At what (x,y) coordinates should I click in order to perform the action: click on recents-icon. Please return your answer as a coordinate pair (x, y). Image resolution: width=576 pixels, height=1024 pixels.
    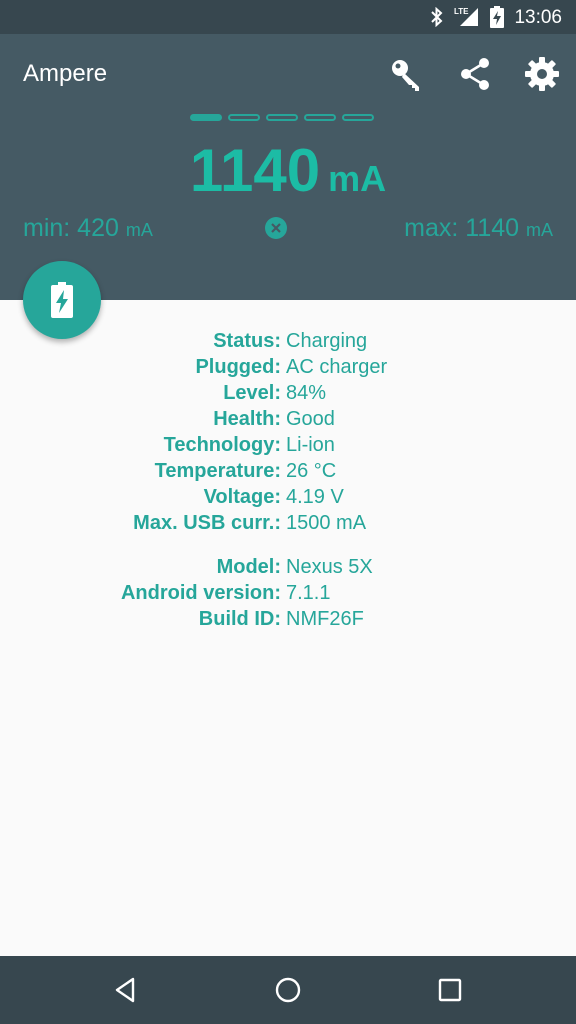
    Looking at the image, I should click on (450, 990).